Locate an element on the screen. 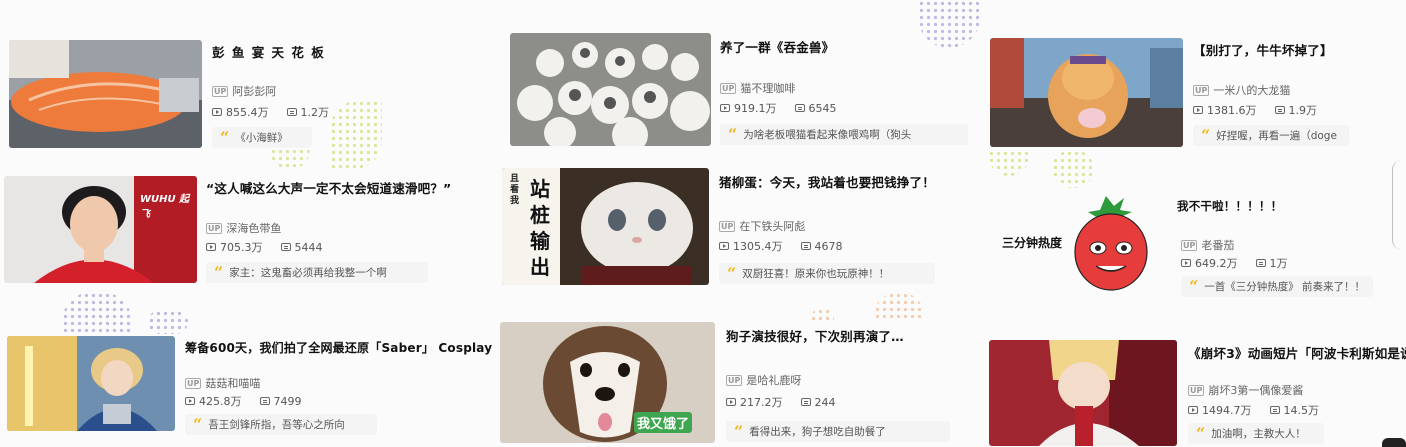 Image resolution: width=1406 pixels, height=447 pixels. video-thumbnail: 三分钟热度 is located at coordinates (1078, 244).